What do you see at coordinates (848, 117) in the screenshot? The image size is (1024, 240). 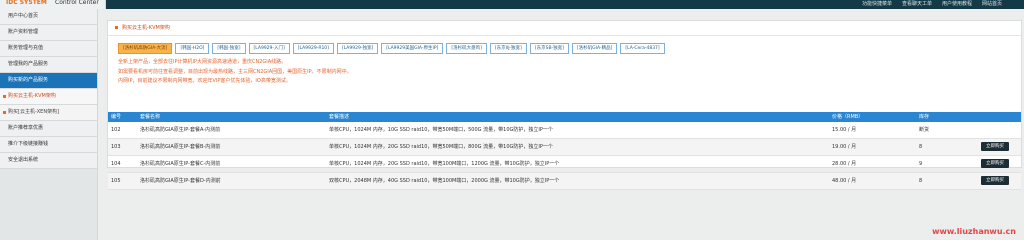 I see `col-price: 价格（RMB）` at bounding box center [848, 117].